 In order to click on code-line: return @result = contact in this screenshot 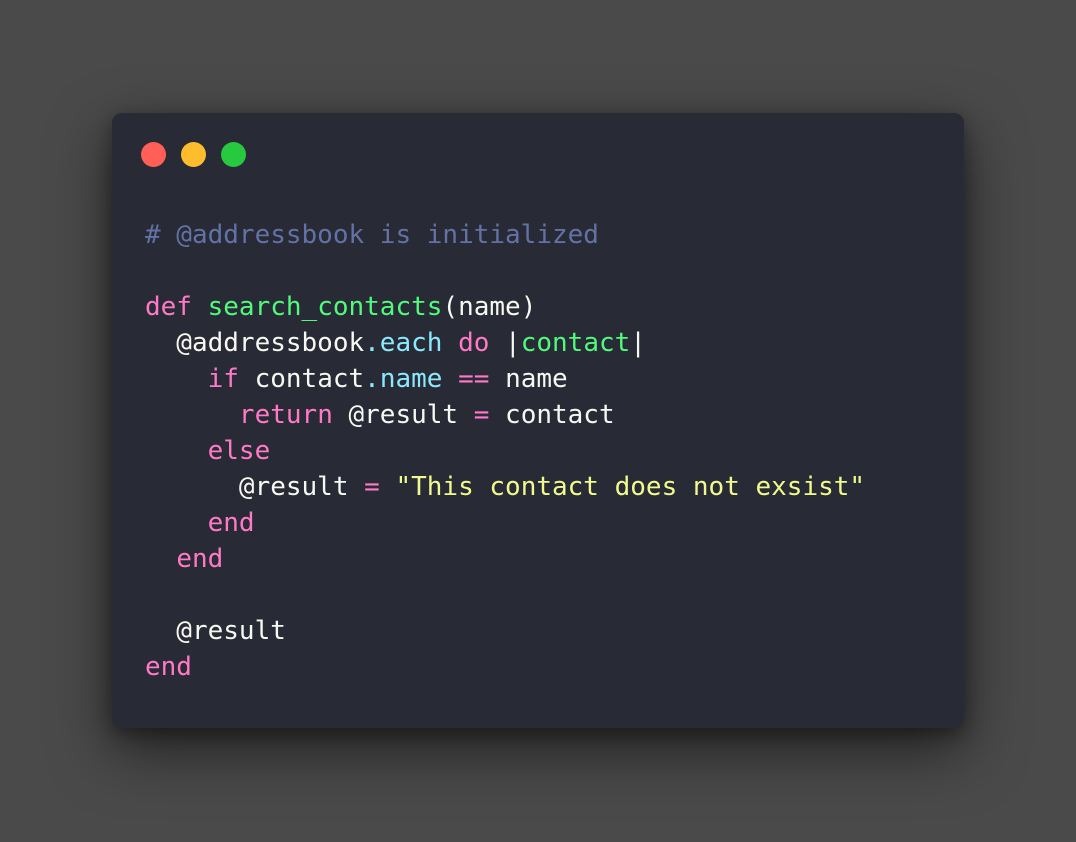, I will do `click(505, 415)`.